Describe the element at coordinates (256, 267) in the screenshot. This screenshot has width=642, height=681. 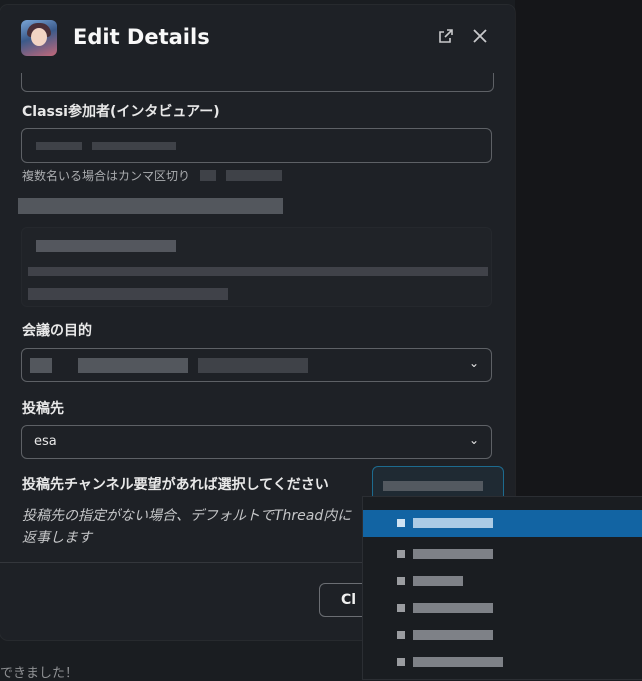
I see `redacted-textarea` at that location.